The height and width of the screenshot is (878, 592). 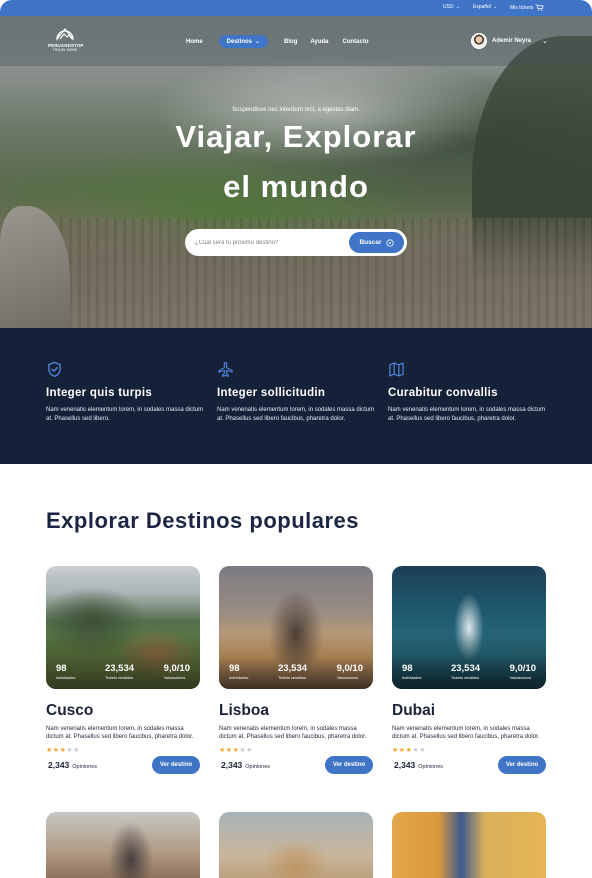 What do you see at coordinates (225, 369) in the screenshot?
I see `airplane-icon` at bounding box center [225, 369].